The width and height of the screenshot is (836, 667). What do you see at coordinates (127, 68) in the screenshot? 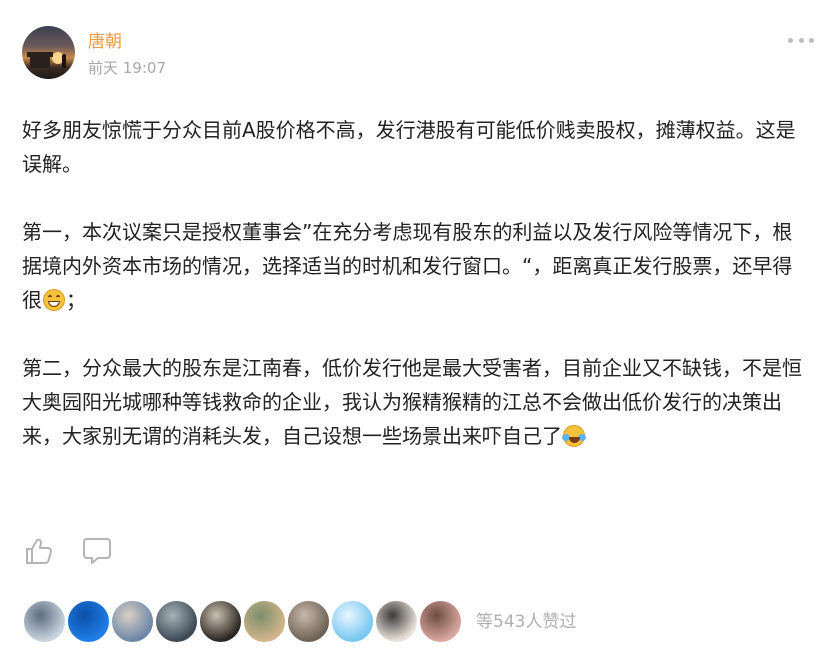
I see `post-timestamp: 前天 19:07` at bounding box center [127, 68].